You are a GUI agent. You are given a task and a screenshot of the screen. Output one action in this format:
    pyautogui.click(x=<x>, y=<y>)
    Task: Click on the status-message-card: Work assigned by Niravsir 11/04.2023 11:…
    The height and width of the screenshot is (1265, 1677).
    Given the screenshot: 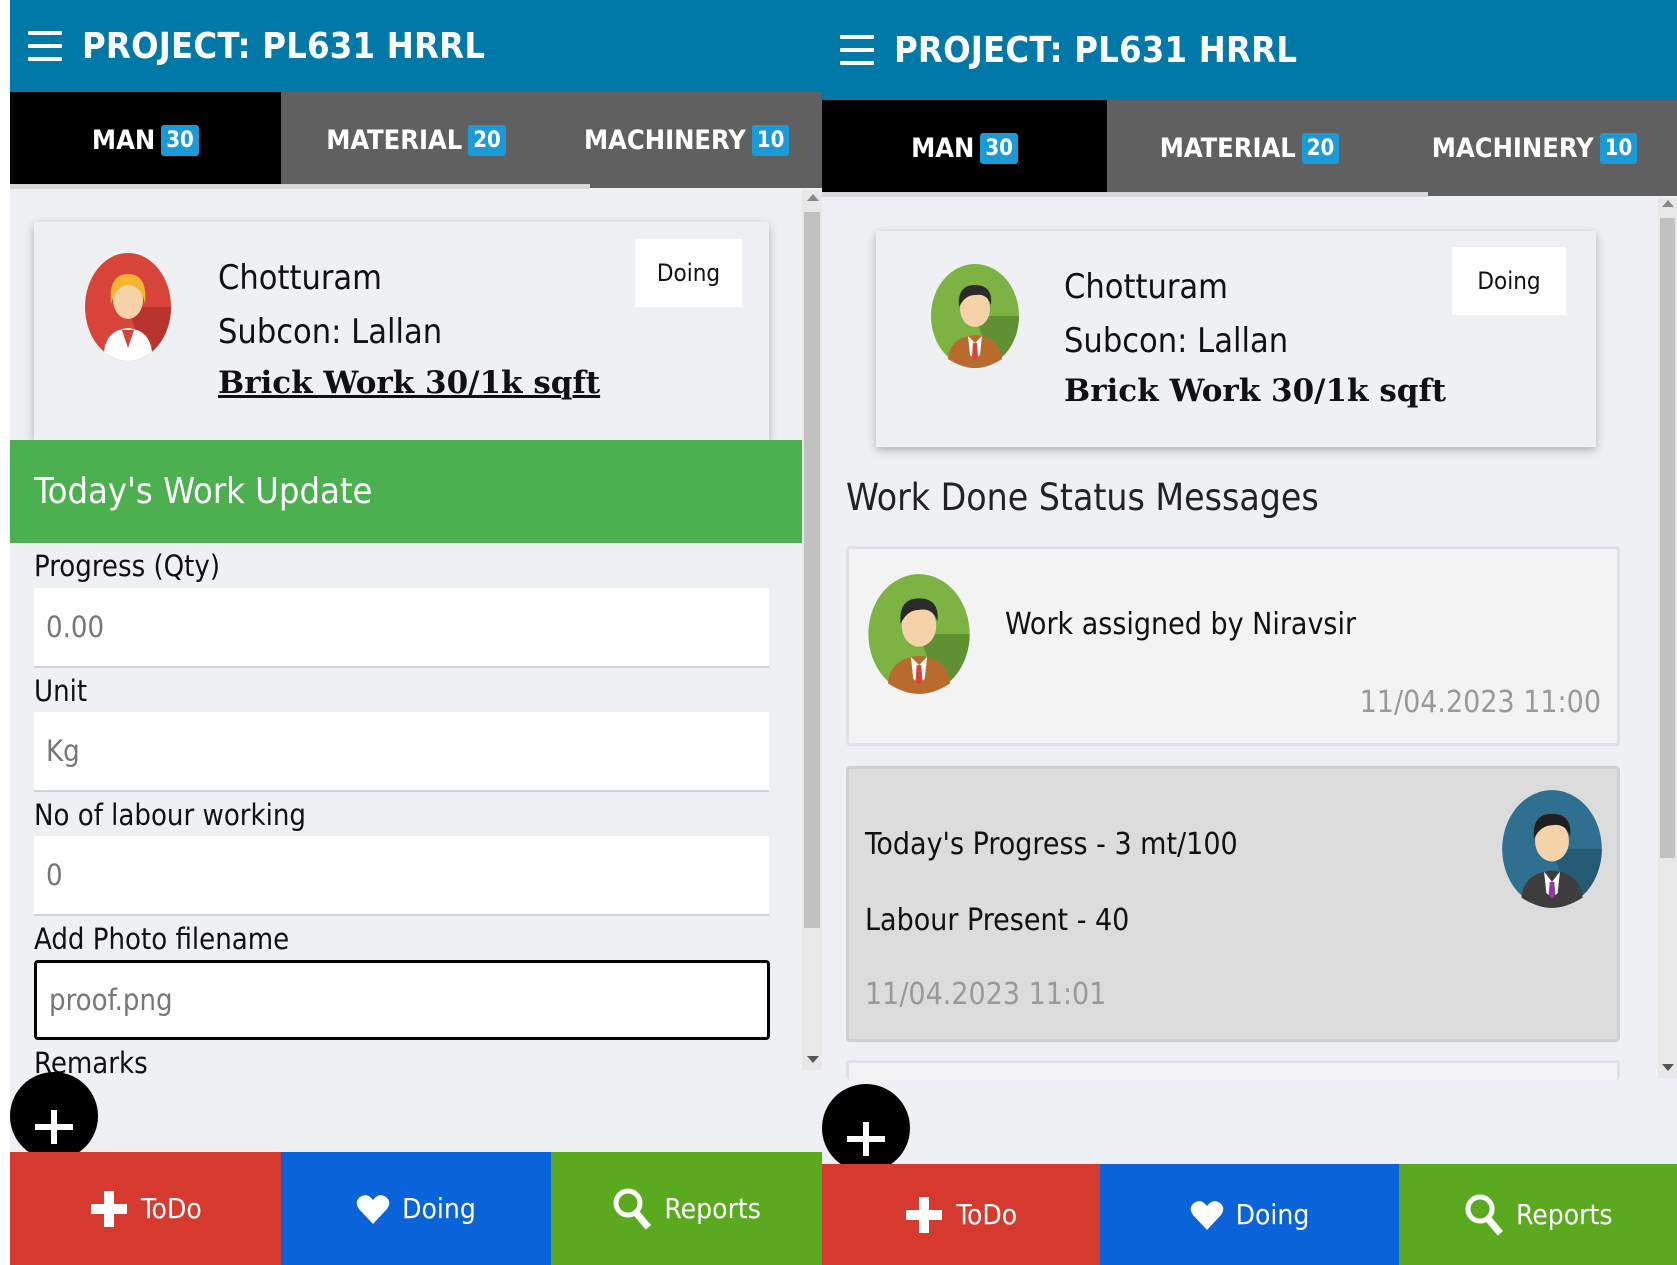 What is the action you would take?
    pyautogui.click(x=1233, y=646)
    